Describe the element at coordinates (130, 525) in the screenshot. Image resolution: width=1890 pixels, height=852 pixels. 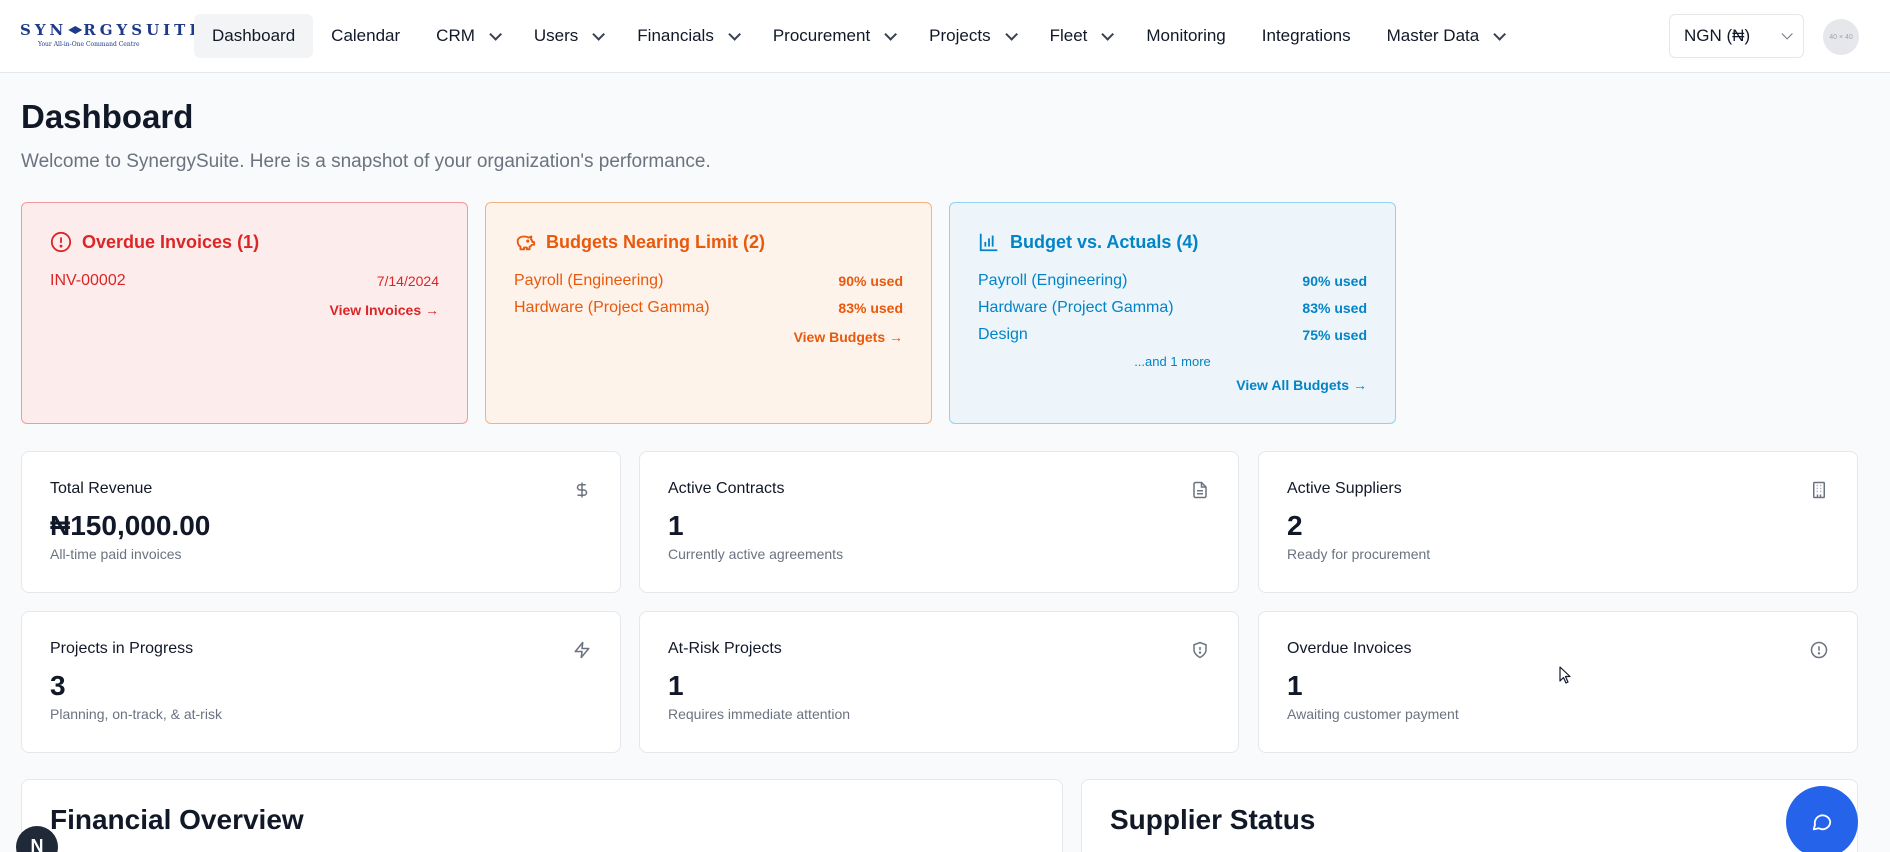
I see `stat-value: ₦150,000.00` at that location.